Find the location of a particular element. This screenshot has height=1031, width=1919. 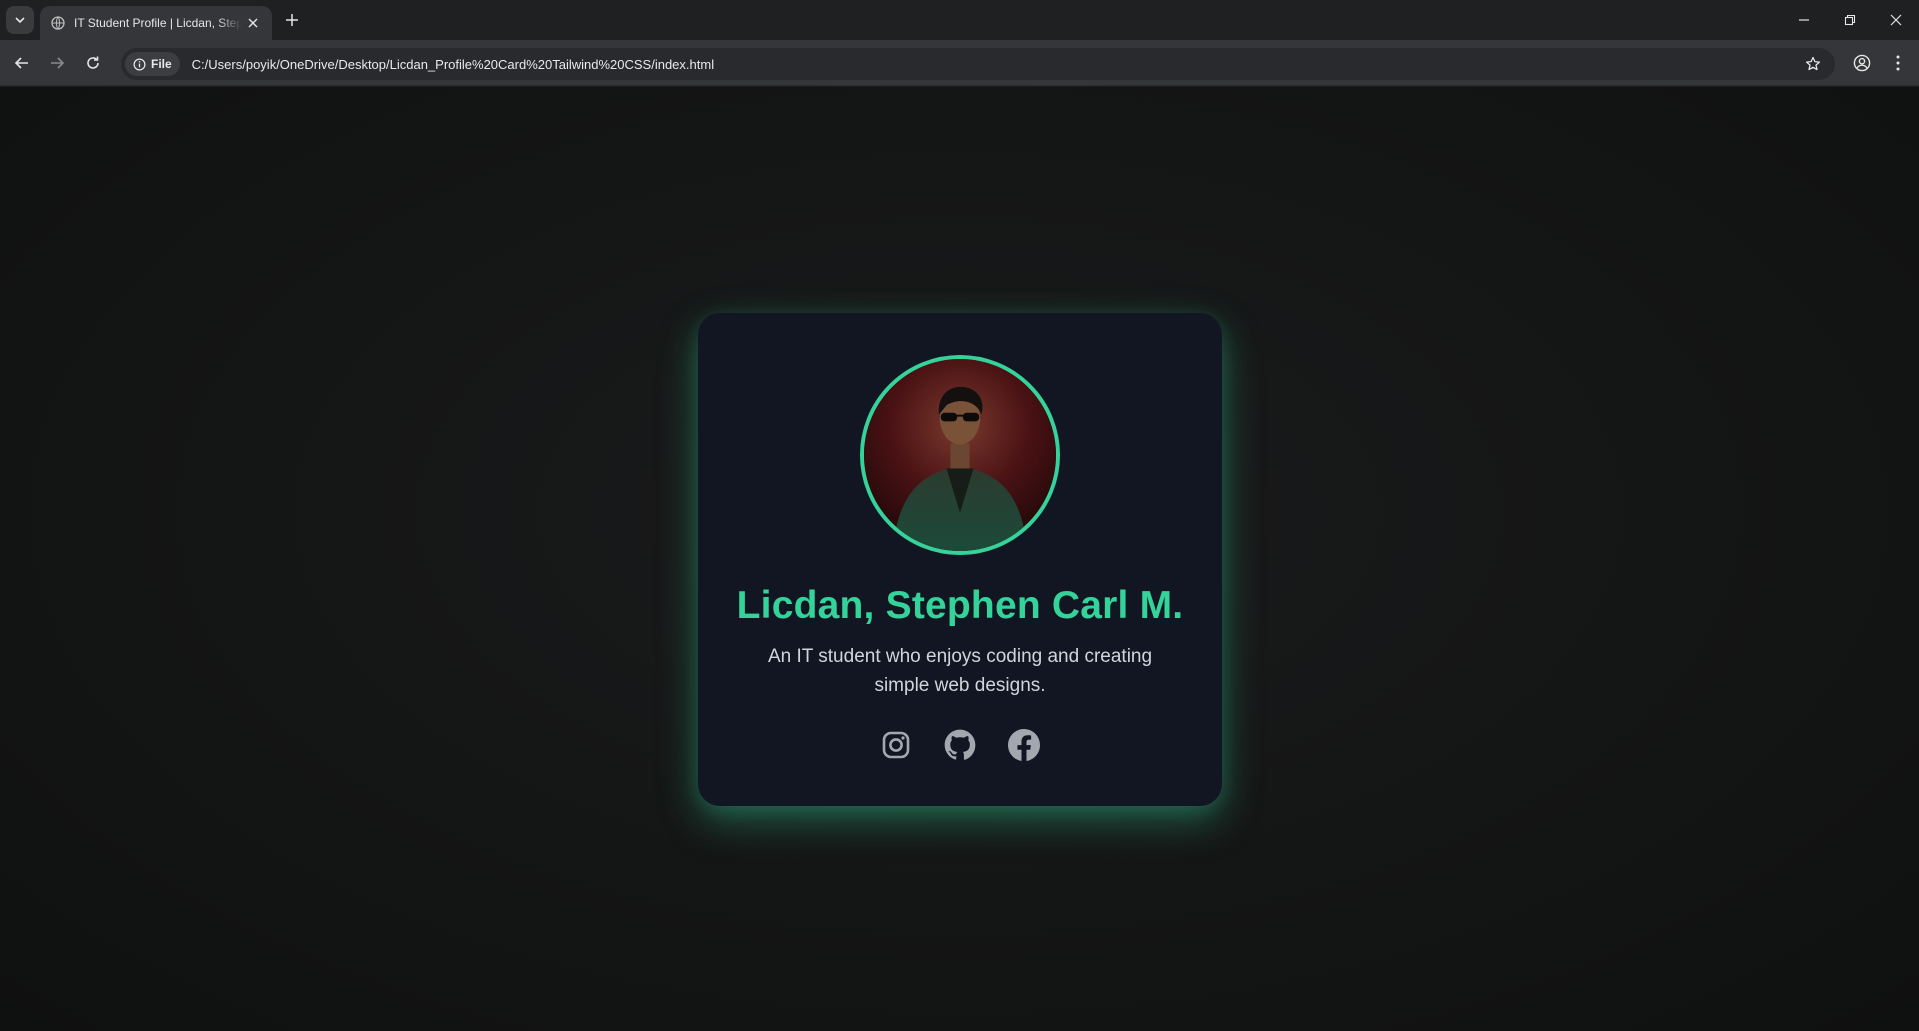

info-icon is located at coordinates (139, 64).